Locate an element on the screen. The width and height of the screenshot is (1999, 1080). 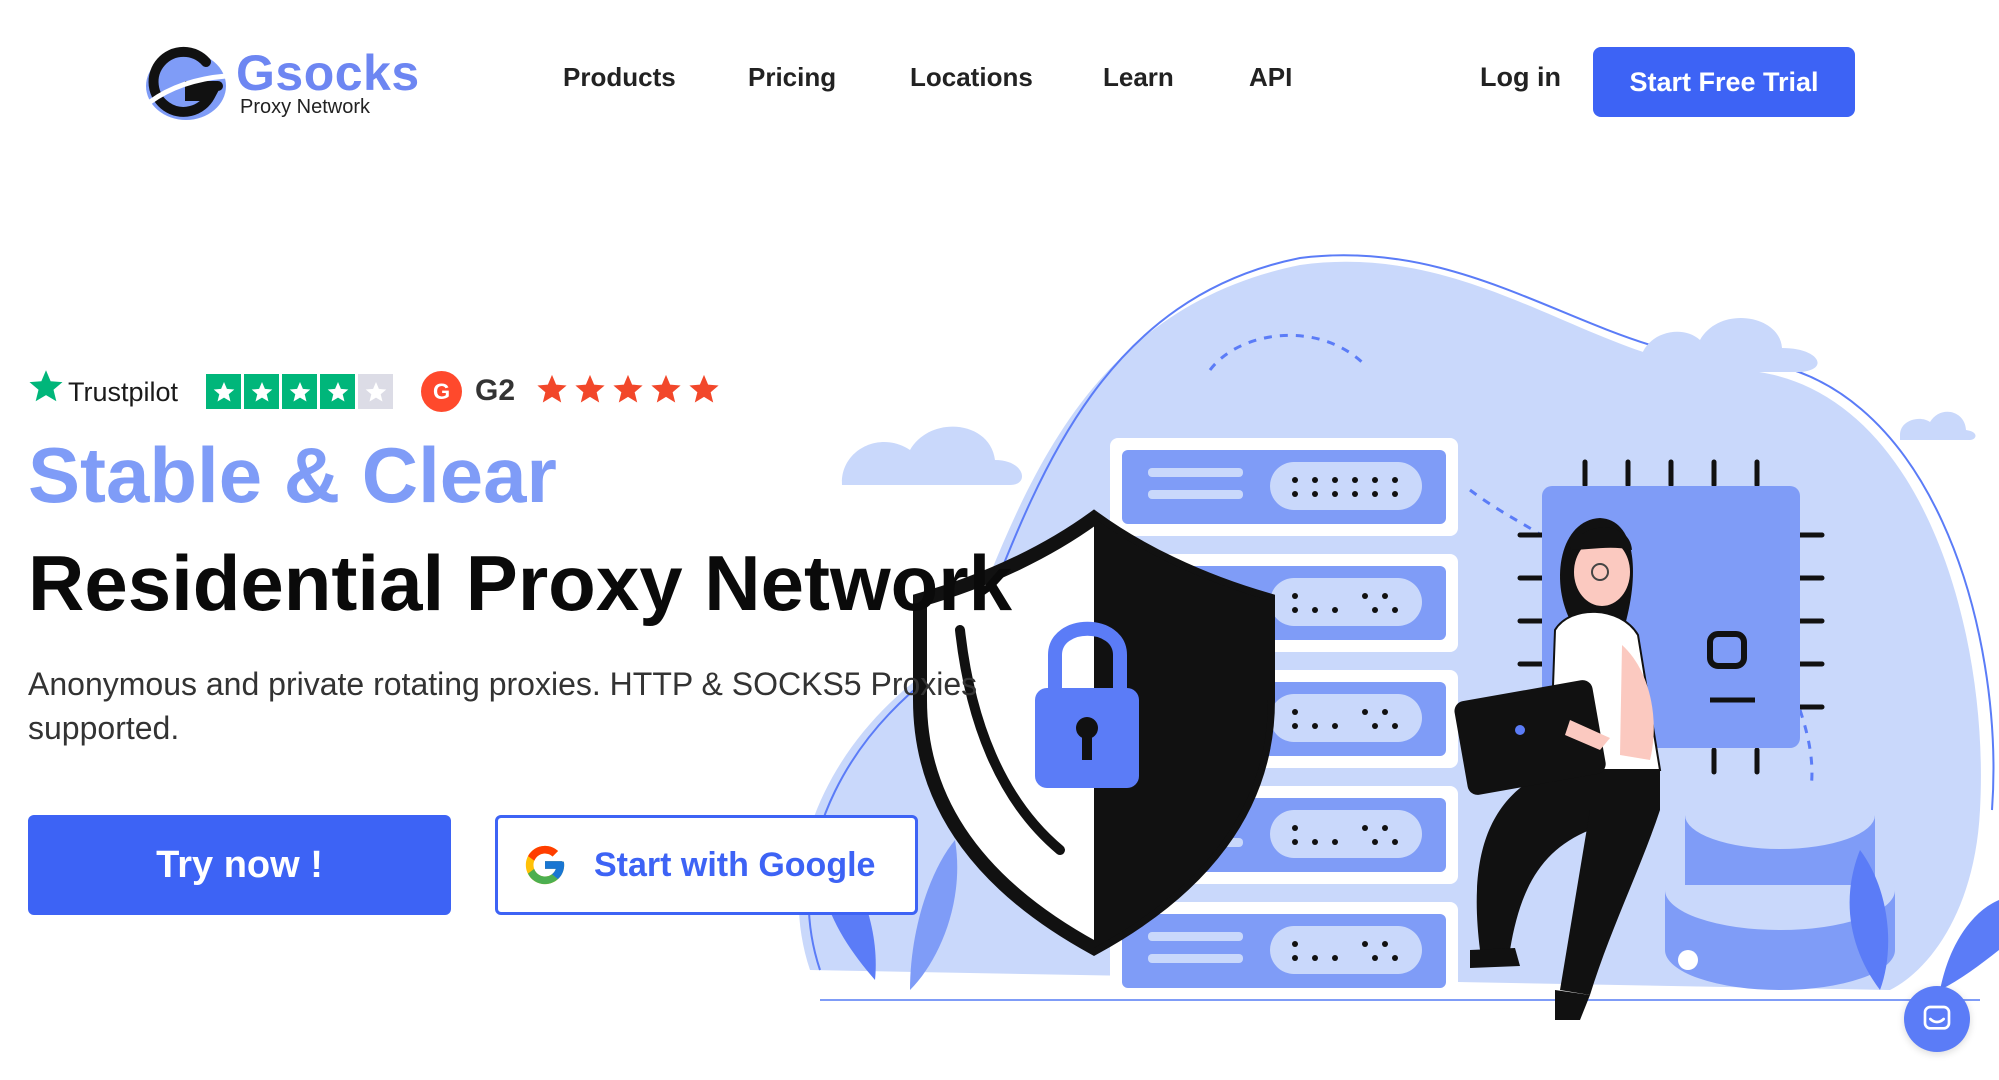
try-now-button: Try now ! is located at coordinates (239, 865).